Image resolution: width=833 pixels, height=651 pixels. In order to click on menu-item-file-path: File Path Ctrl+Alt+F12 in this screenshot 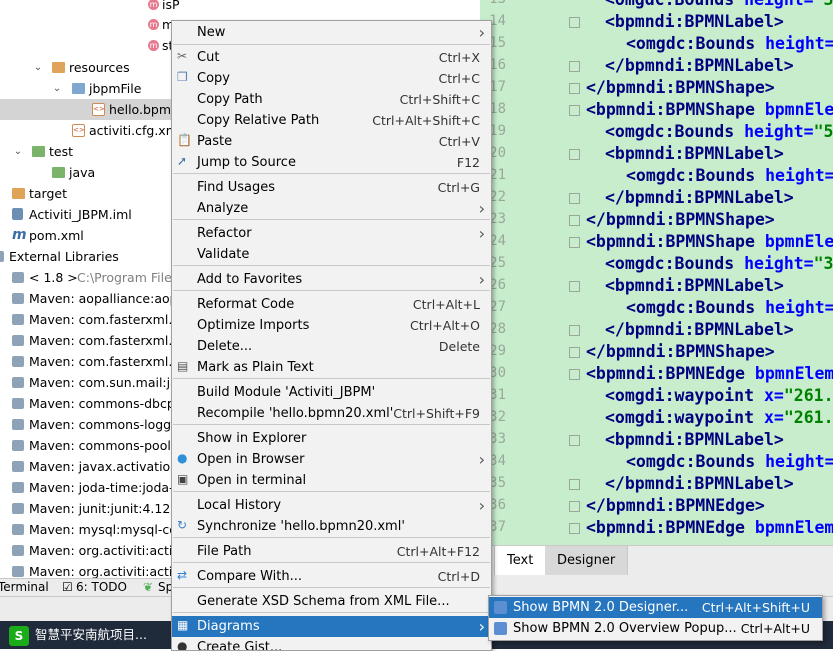, I will do `click(331, 551)`.